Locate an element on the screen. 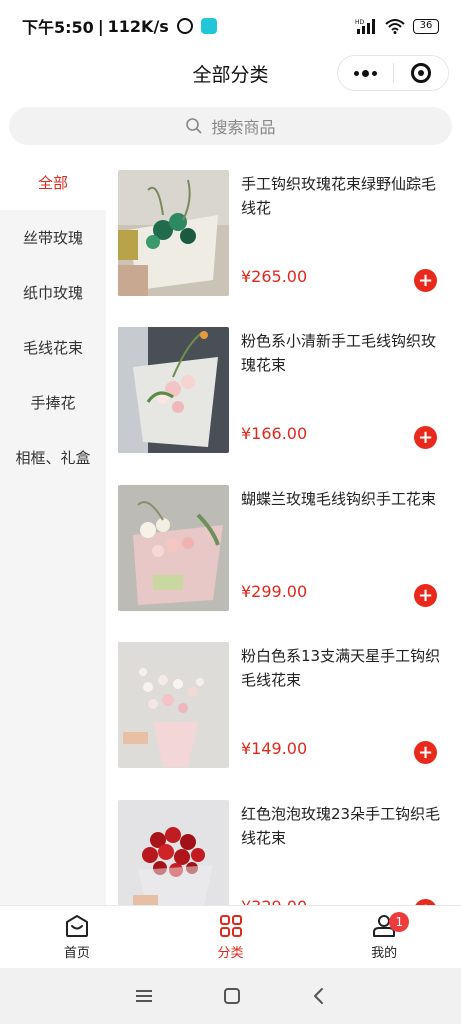  status-bar: 下午5:50 | 112K/s HD 36 is located at coordinates (230, 26).